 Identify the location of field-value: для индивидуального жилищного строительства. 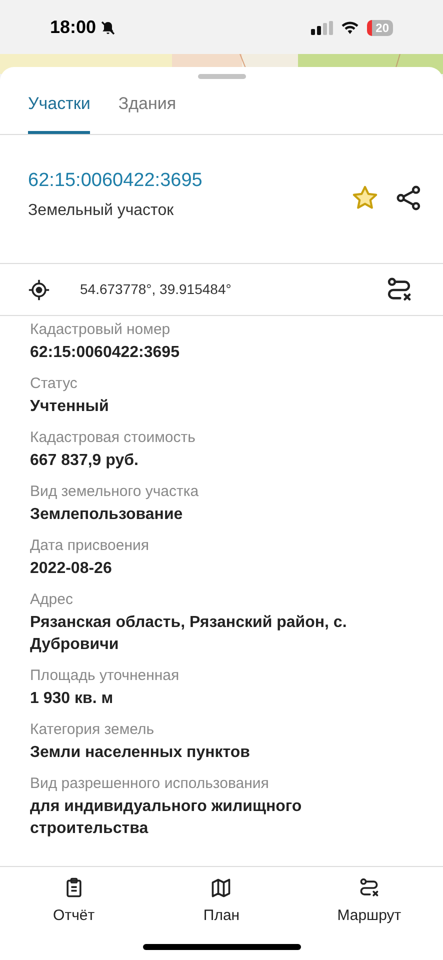
(166, 818).